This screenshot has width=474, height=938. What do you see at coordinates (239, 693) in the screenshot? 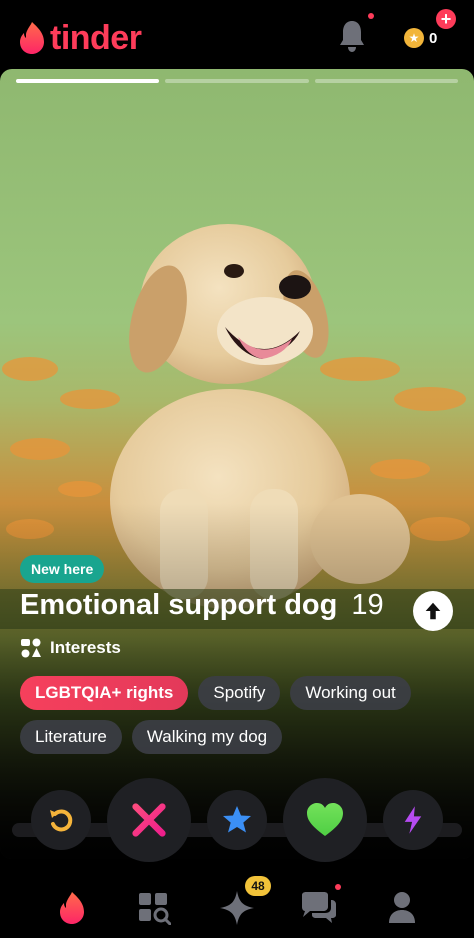
I see `interest-chip: Spotify` at bounding box center [239, 693].